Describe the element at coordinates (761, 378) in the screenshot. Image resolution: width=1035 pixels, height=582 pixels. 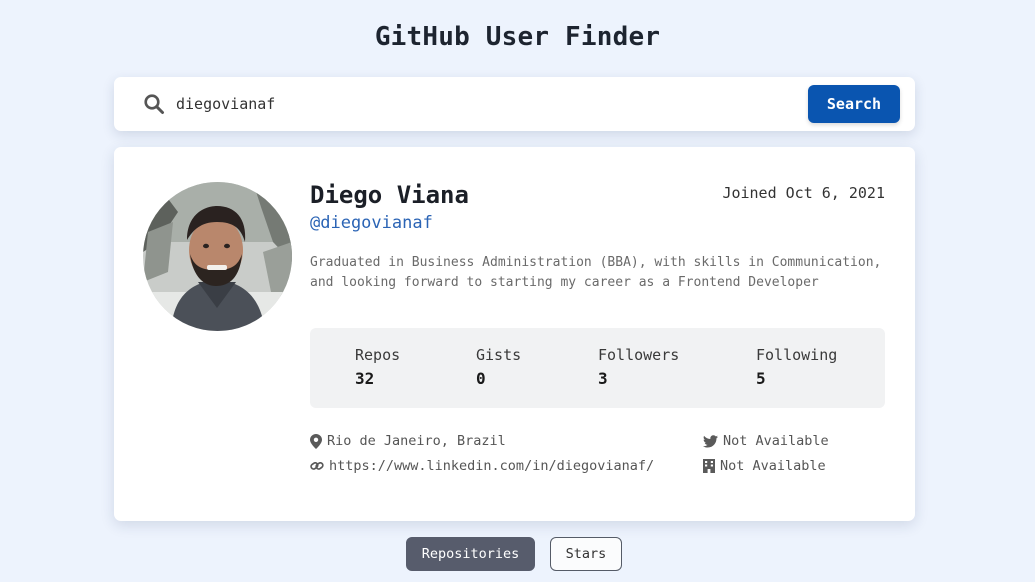
I see `stat-value: 5` at that location.